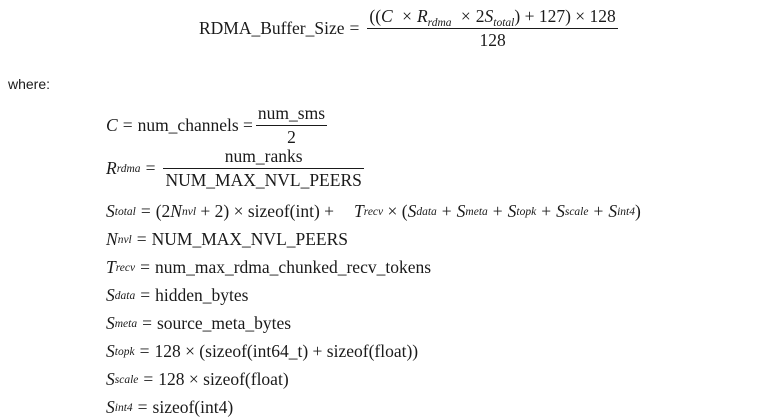 The height and width of the screenshot is (420, 769). What do you see at coordinates (397, 211) in the screenshot?
I see `stotal-part3: × (` at bounding box center [397, 211].